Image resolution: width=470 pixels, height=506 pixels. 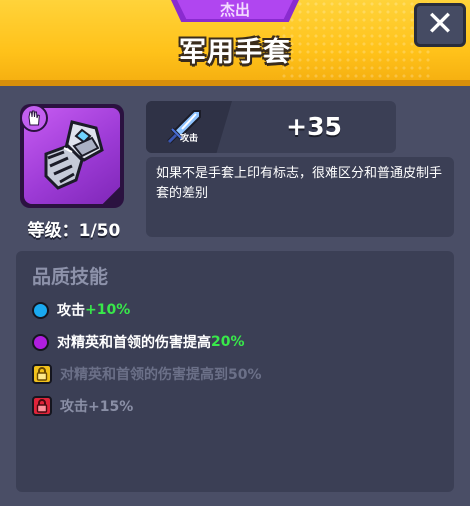 I want to click on item-description: 如果不是手套上印有标志，很难区分和普通皮制手套的差别, so click(x=300, y=197).